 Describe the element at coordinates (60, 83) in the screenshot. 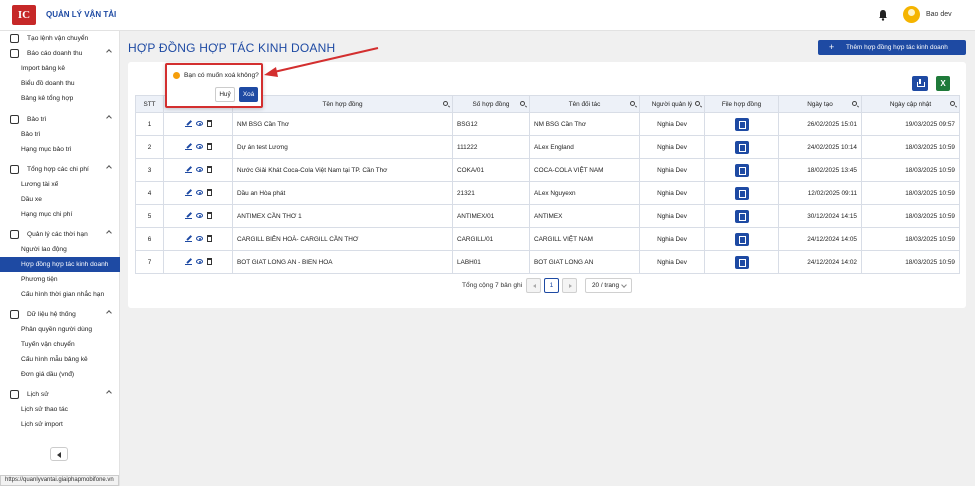

I see `sidebar-item: Biểu đồ doanh thu` at that location.